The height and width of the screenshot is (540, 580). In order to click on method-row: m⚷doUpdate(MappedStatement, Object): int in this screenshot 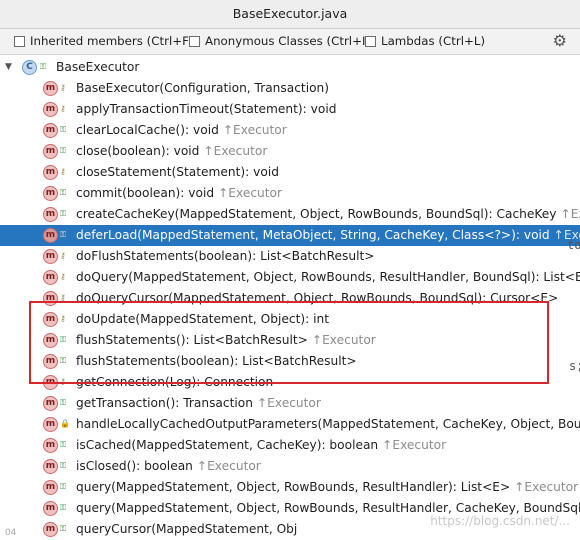, I will do `click(290, 319)`.